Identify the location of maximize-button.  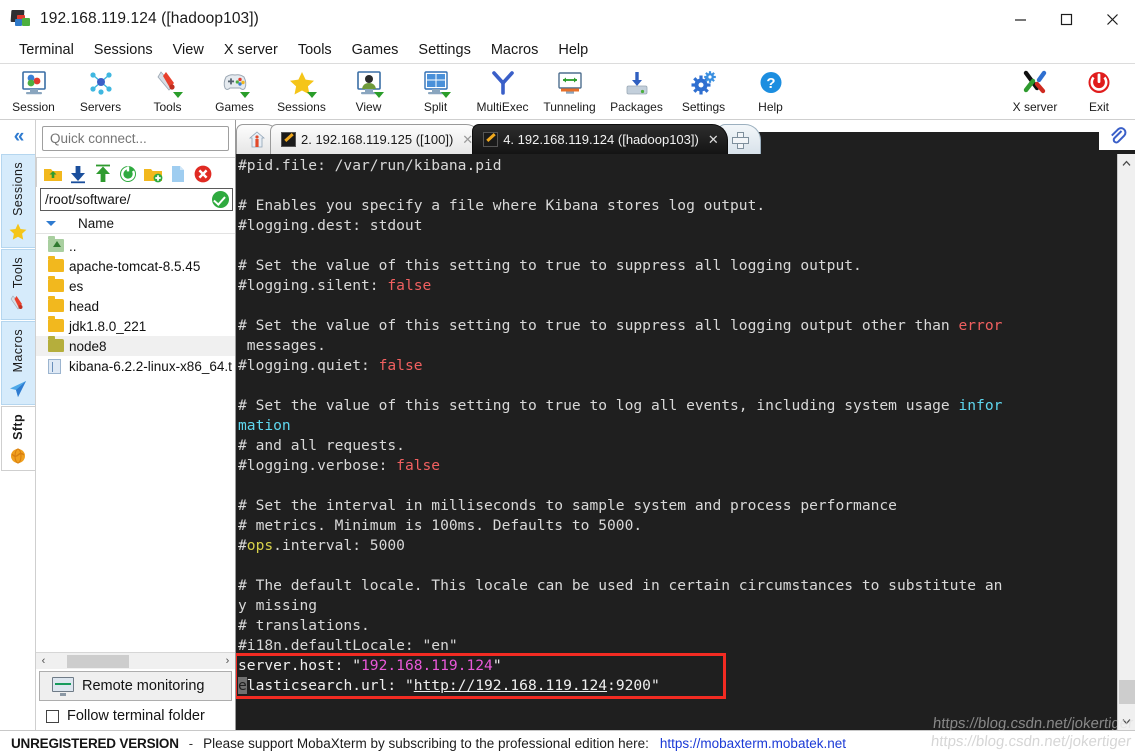
(1066, 19).